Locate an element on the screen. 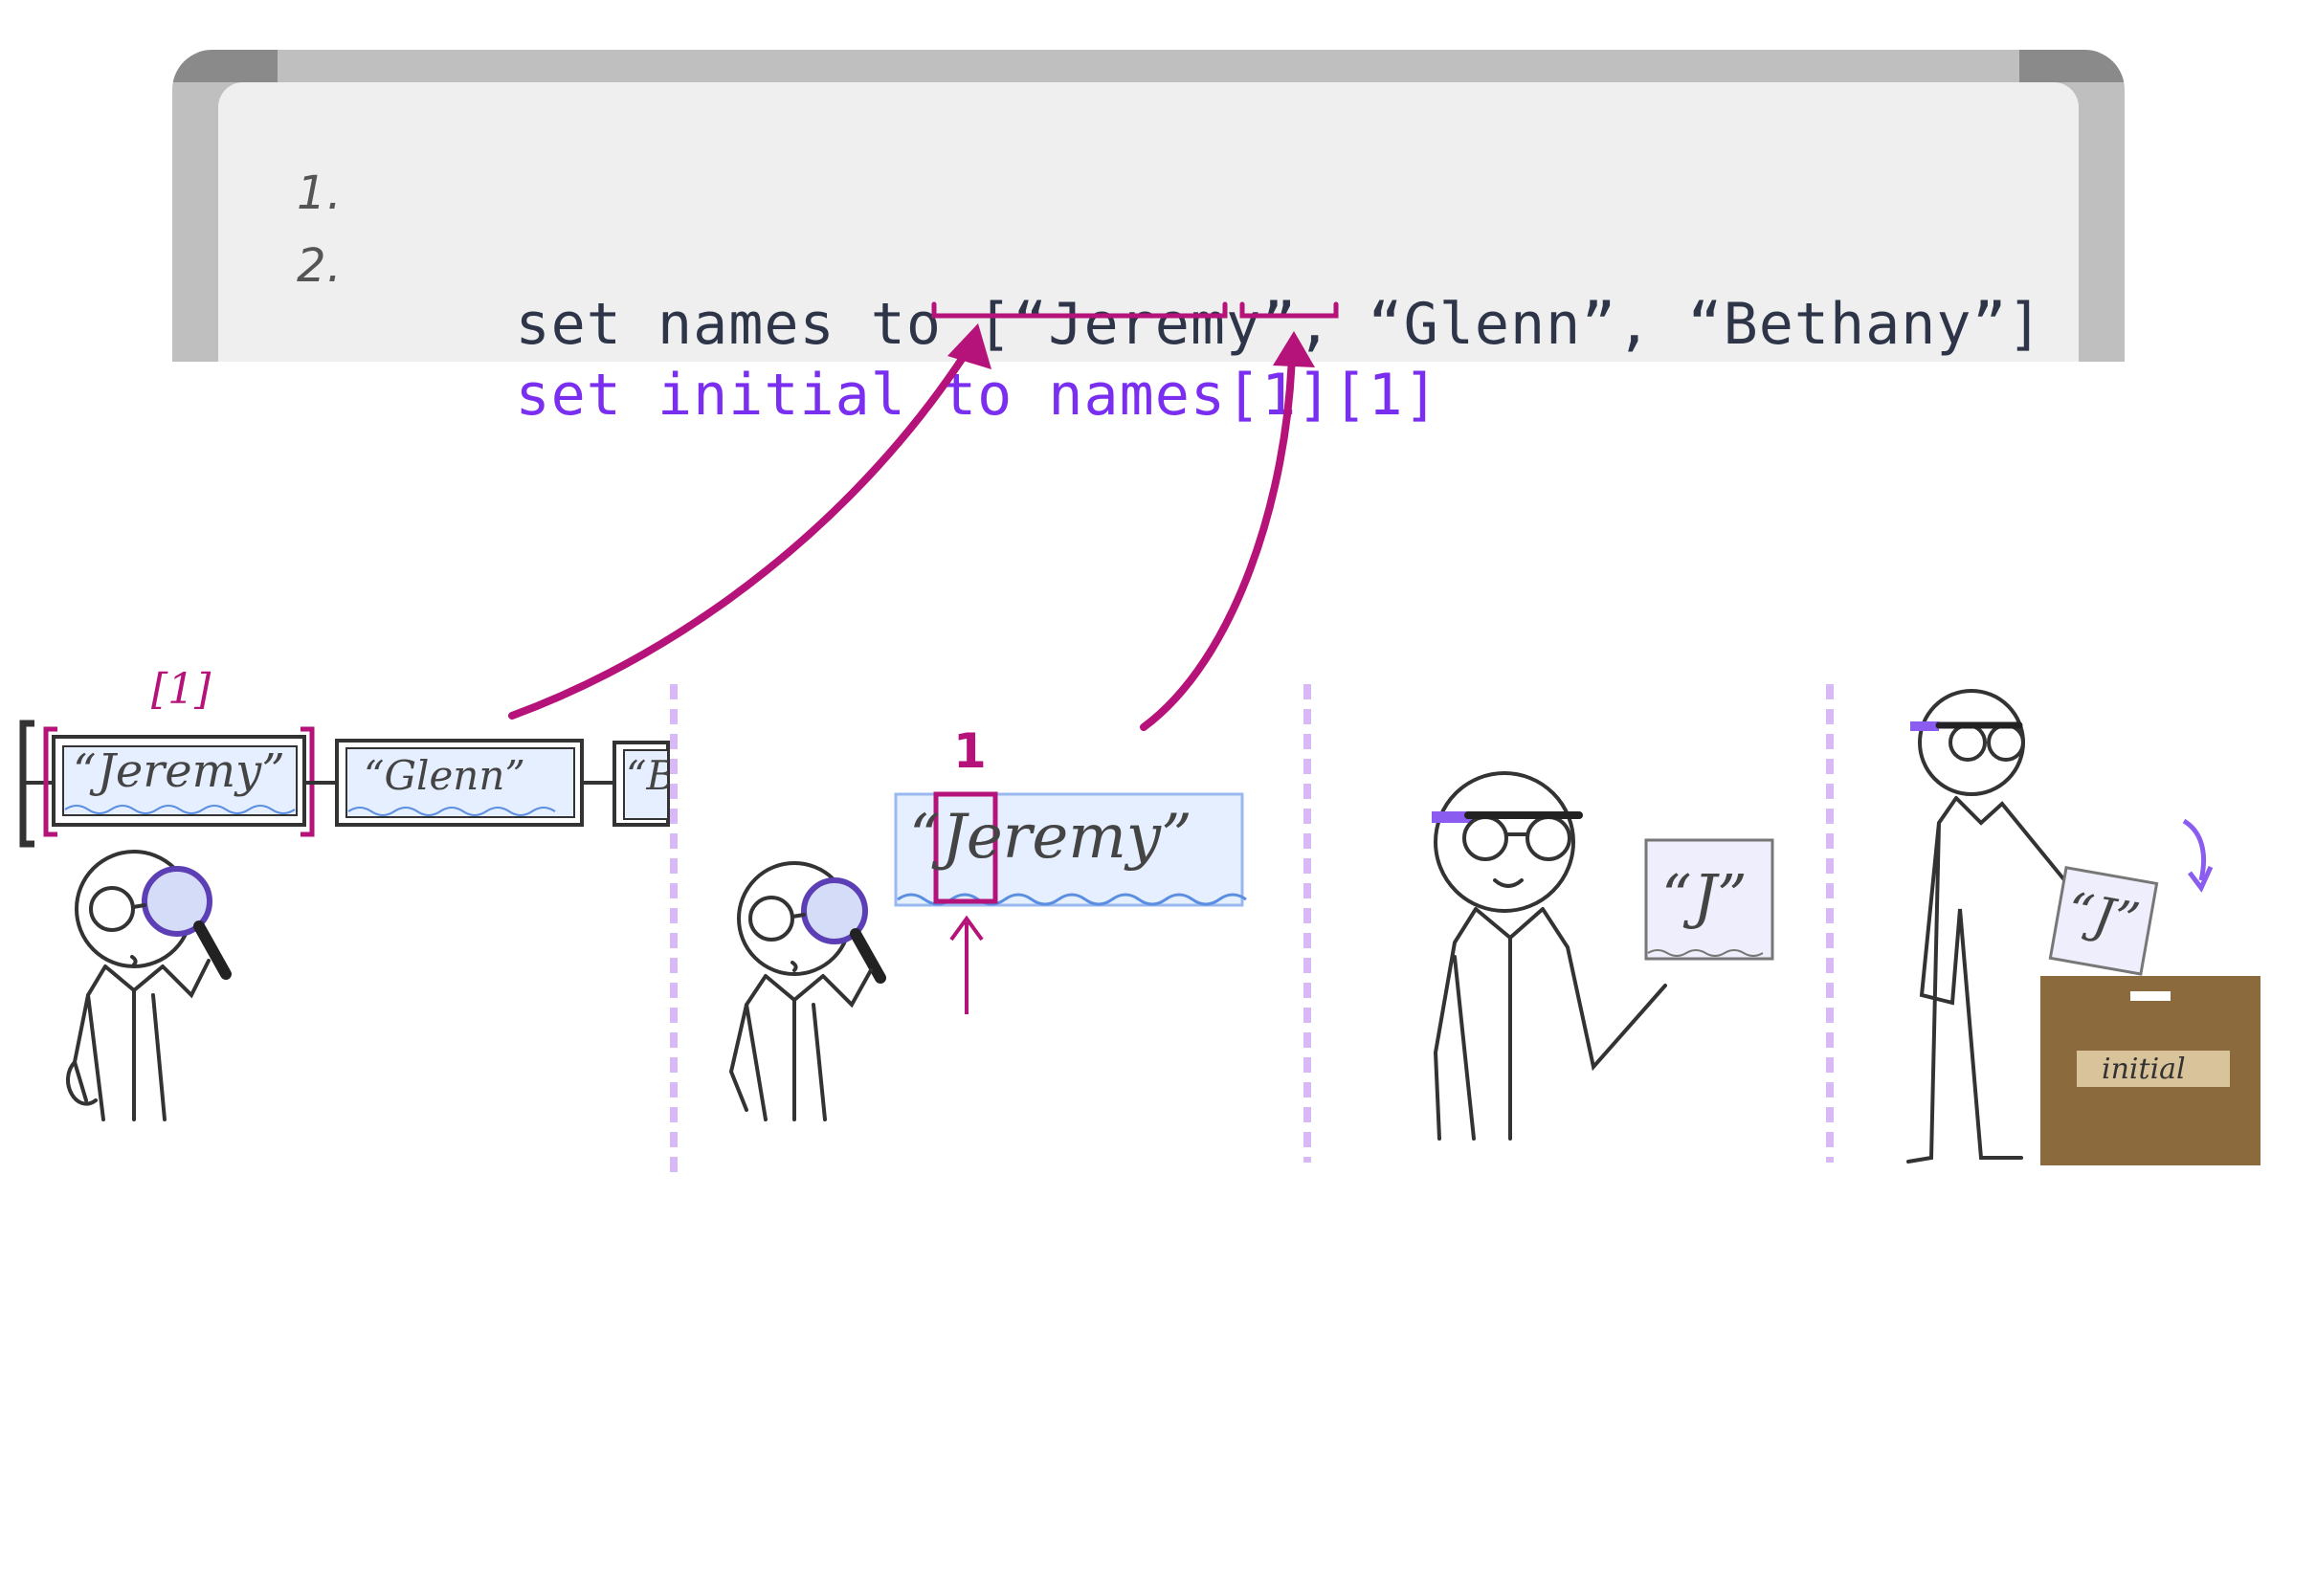  curved-arrows is located at coordinates (902, 536).